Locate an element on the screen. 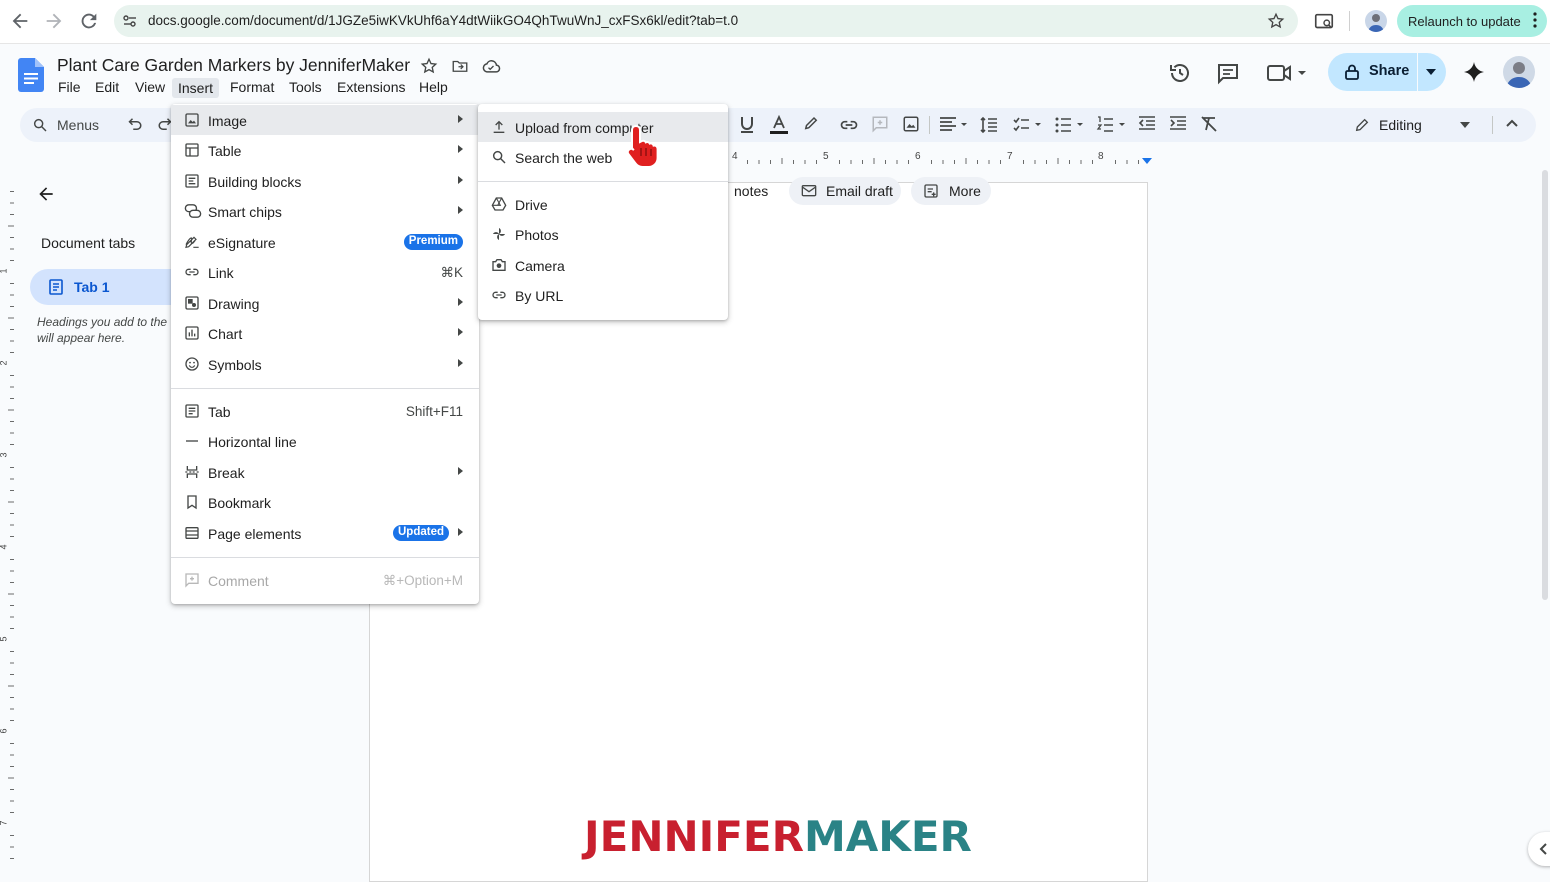  premium-badge: Premium is located at coordinates (433, 242).